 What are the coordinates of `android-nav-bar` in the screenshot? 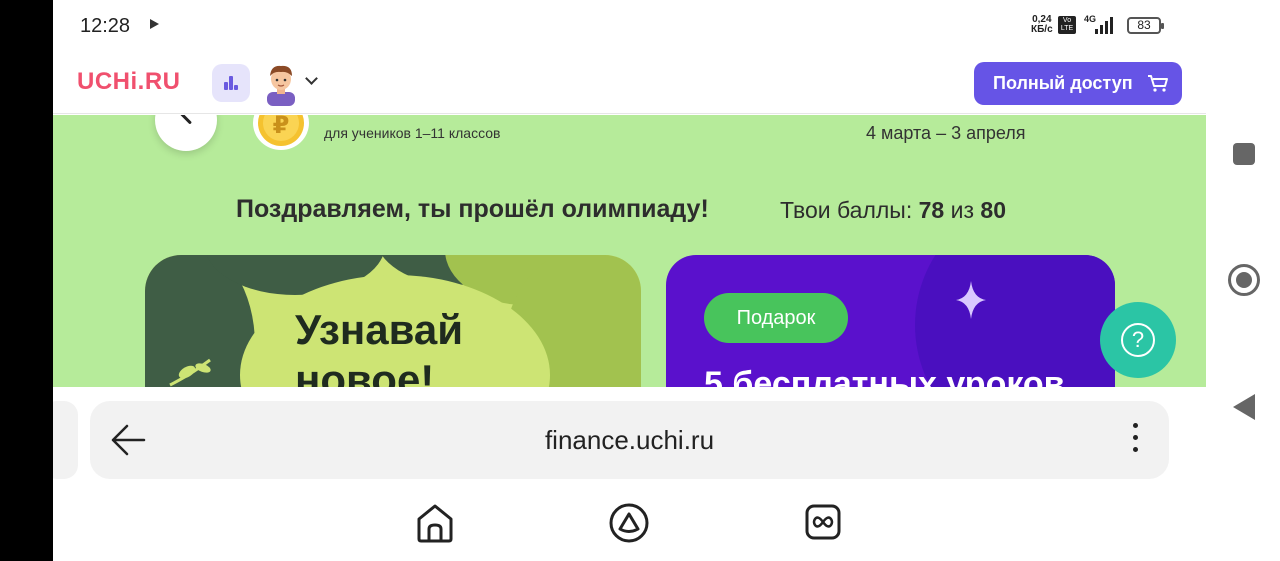 It's located at (1243, 306).